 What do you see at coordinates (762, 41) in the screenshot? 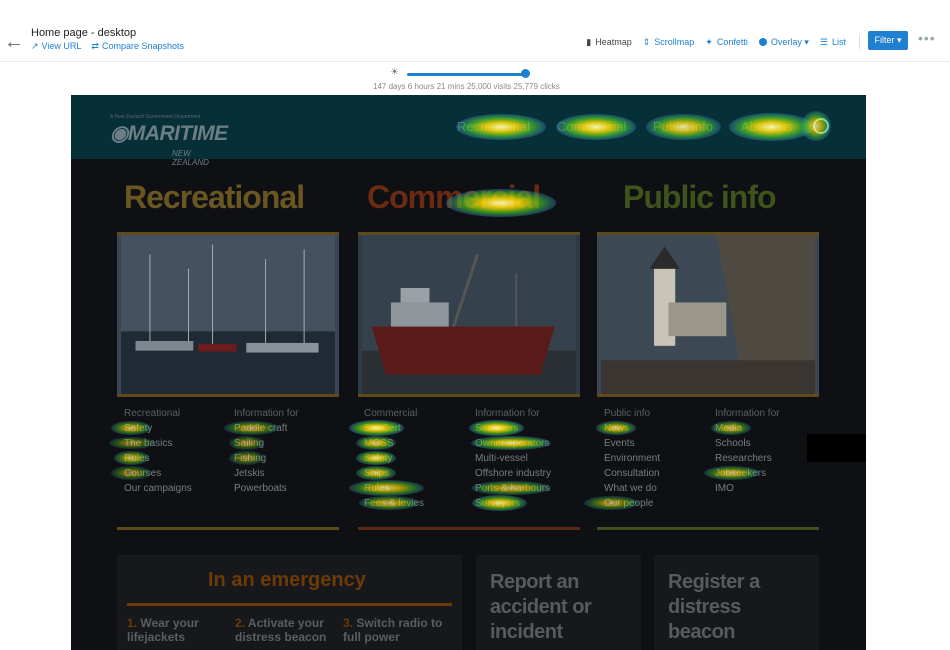
I see `overlay-icon` at bounding box center [762, 41].